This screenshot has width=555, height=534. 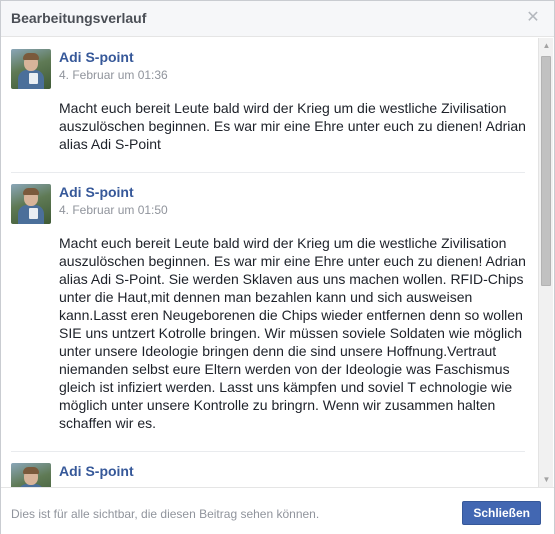 What do you see at coordinates (546, 171) in the screenshot?
I see `scrollbar-thumb` at bounding box center [546, 171].